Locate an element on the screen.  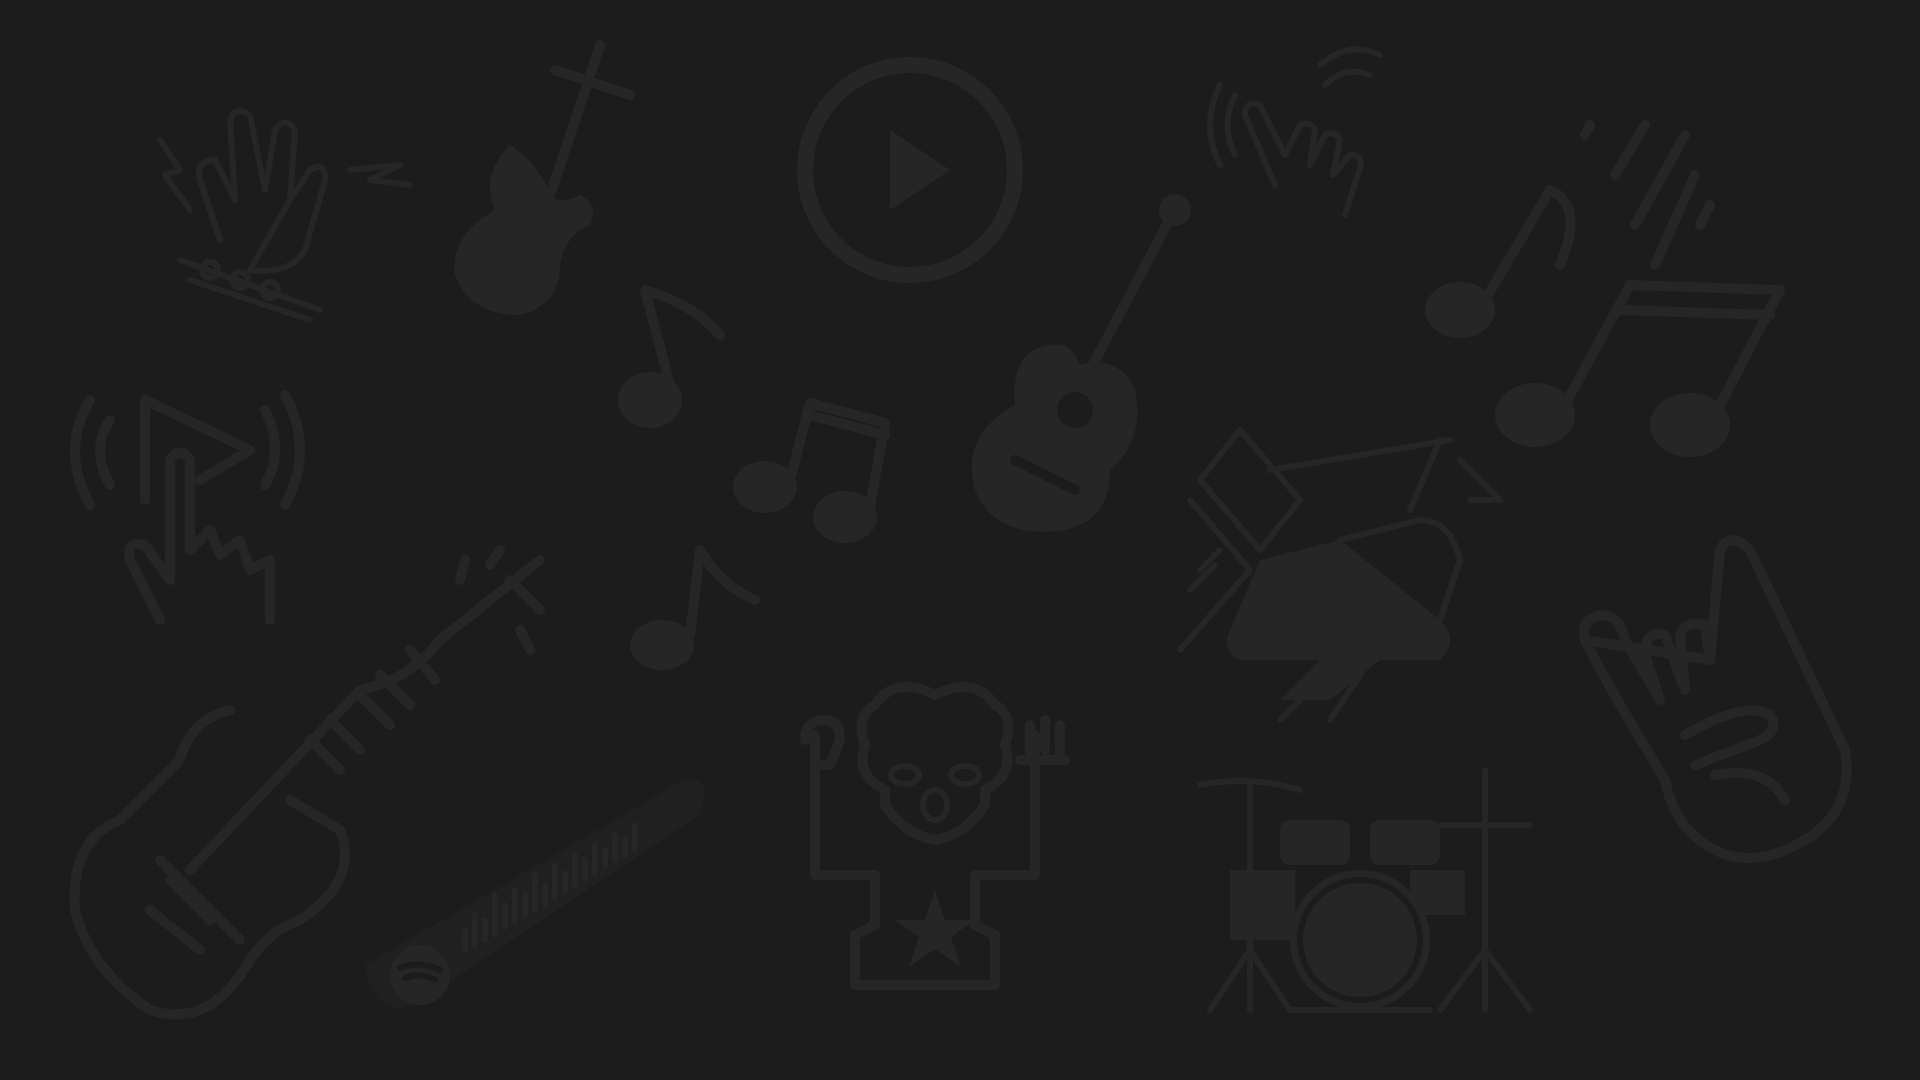
grand-piano-icon is located at coordinates (1370, 571).